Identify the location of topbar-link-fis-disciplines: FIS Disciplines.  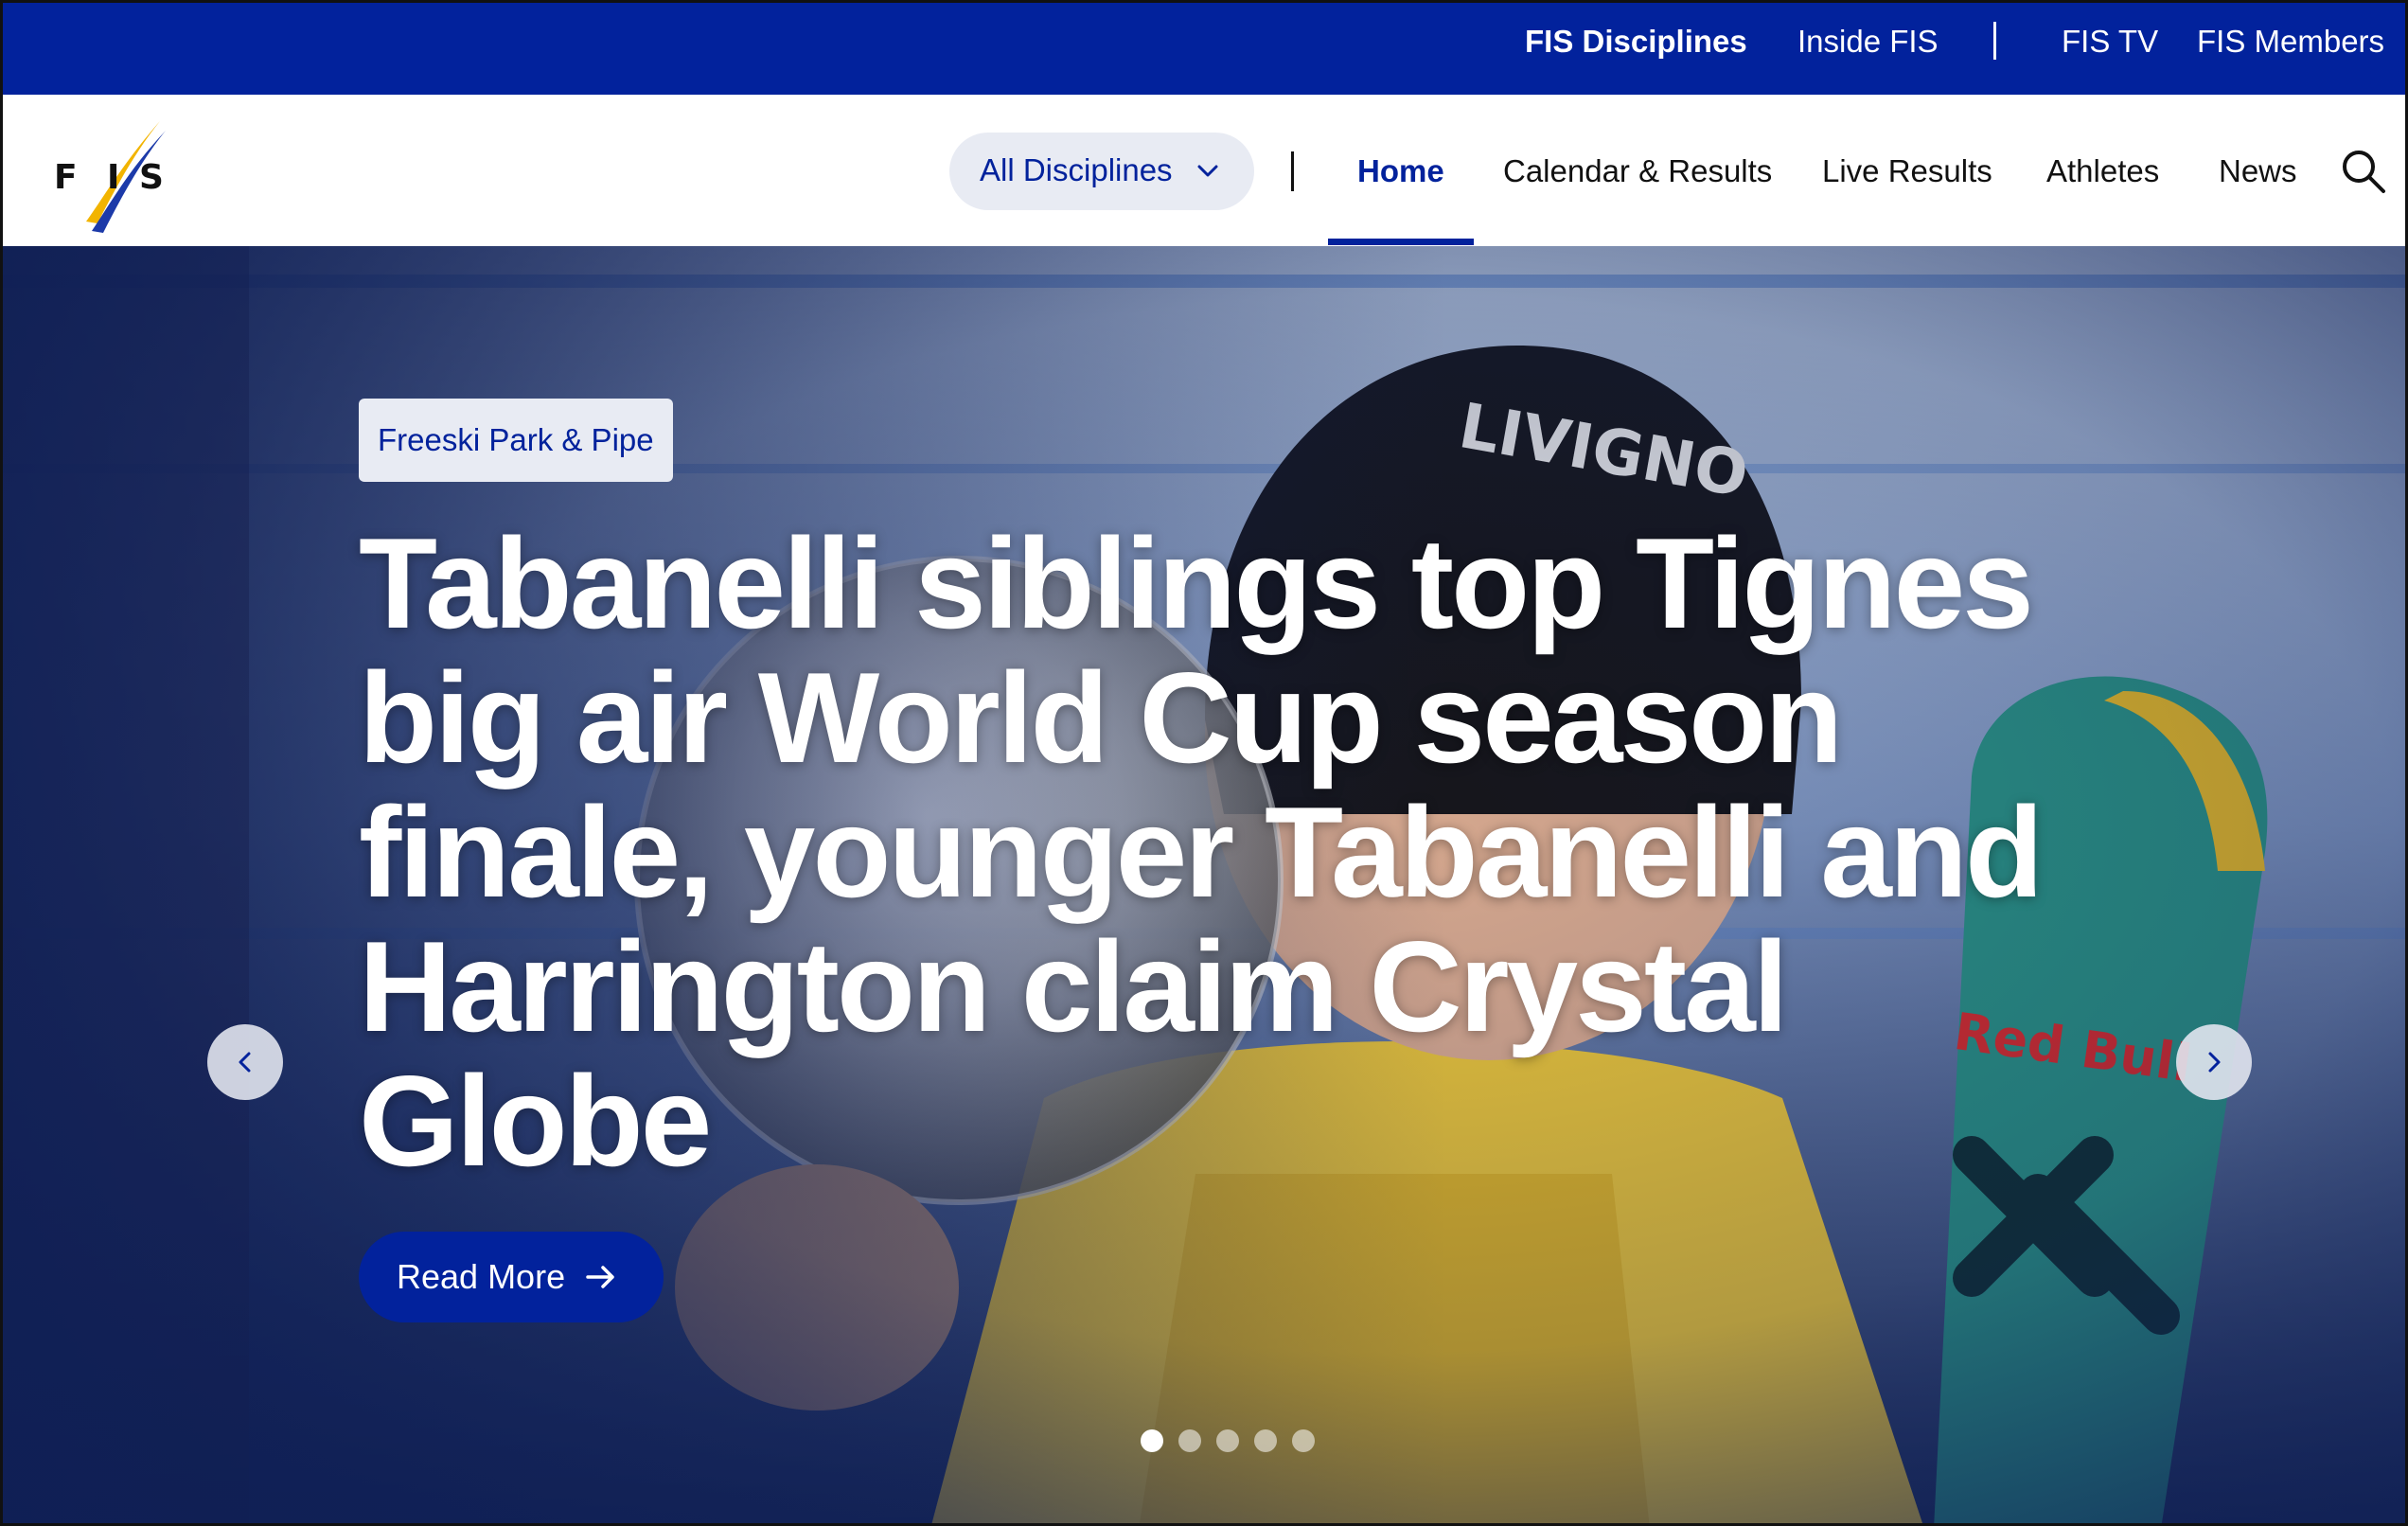
(1636, 42).